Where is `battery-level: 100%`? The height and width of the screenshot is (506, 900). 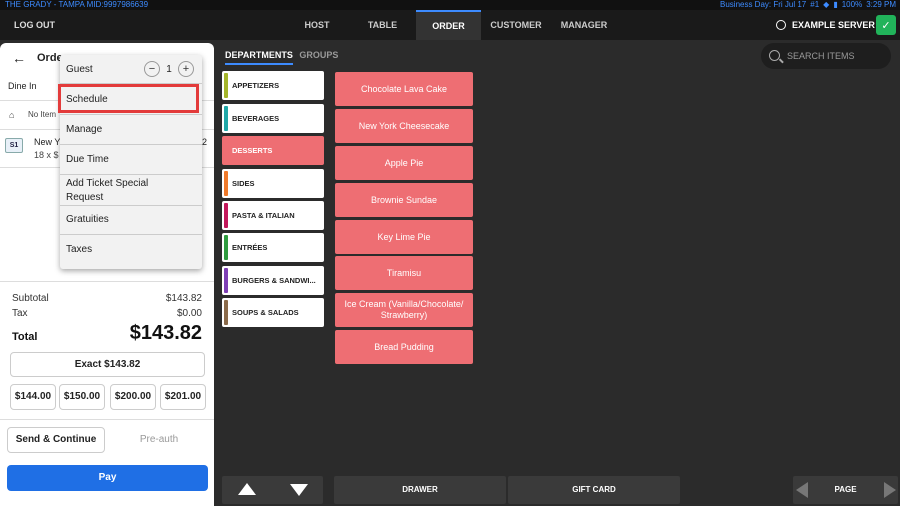 battery-level: 100% is located at coordinates (852, 4).